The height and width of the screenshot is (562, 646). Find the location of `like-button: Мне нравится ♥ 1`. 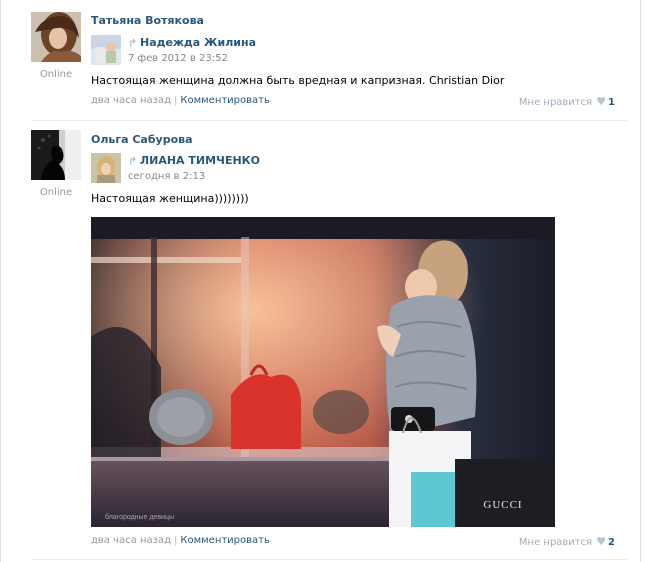

like-button: Мне нравится ♥ 1 is located at coordinates (567, 101).